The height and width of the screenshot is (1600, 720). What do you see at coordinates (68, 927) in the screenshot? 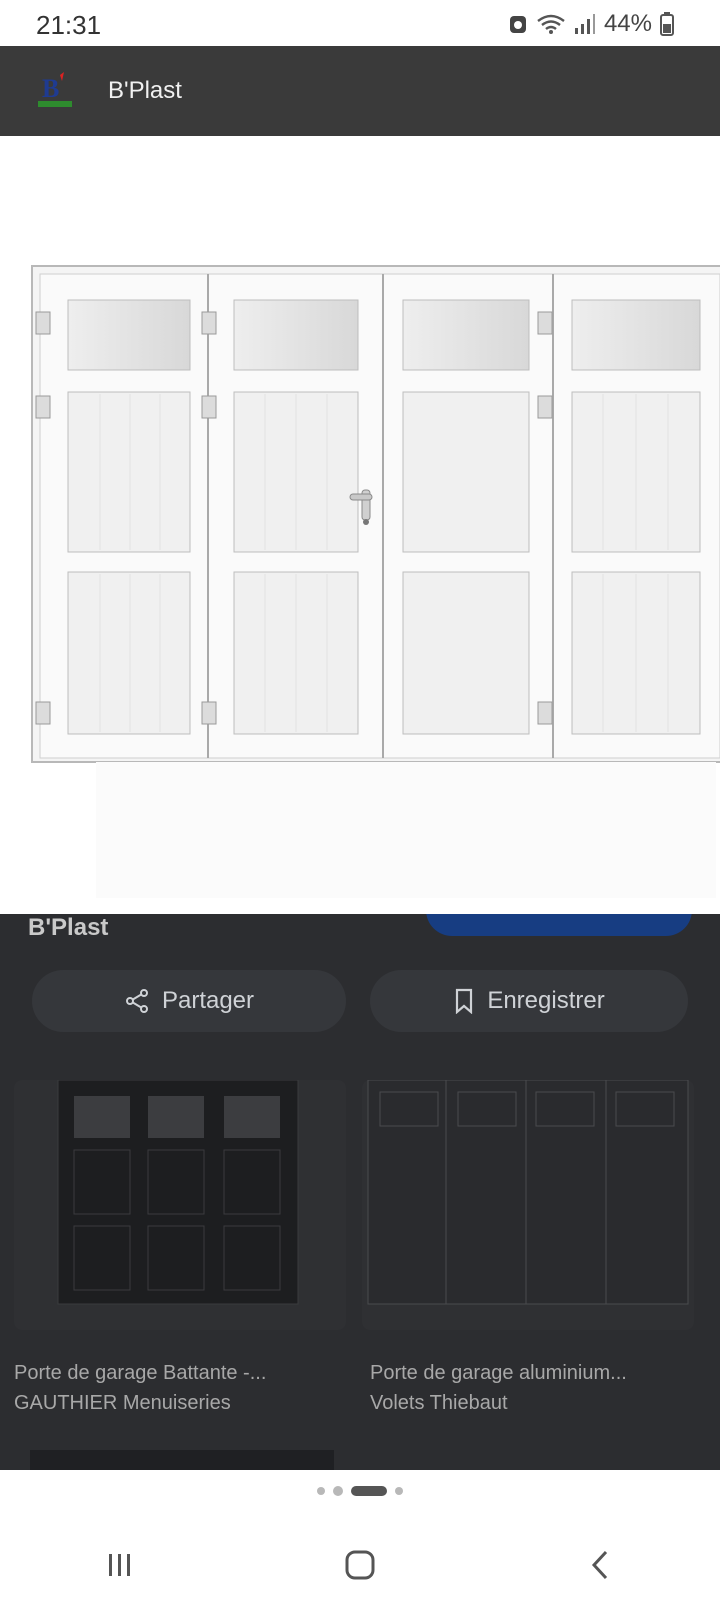
I see `source-name: B'Plast` at bounding box center [68, 927].